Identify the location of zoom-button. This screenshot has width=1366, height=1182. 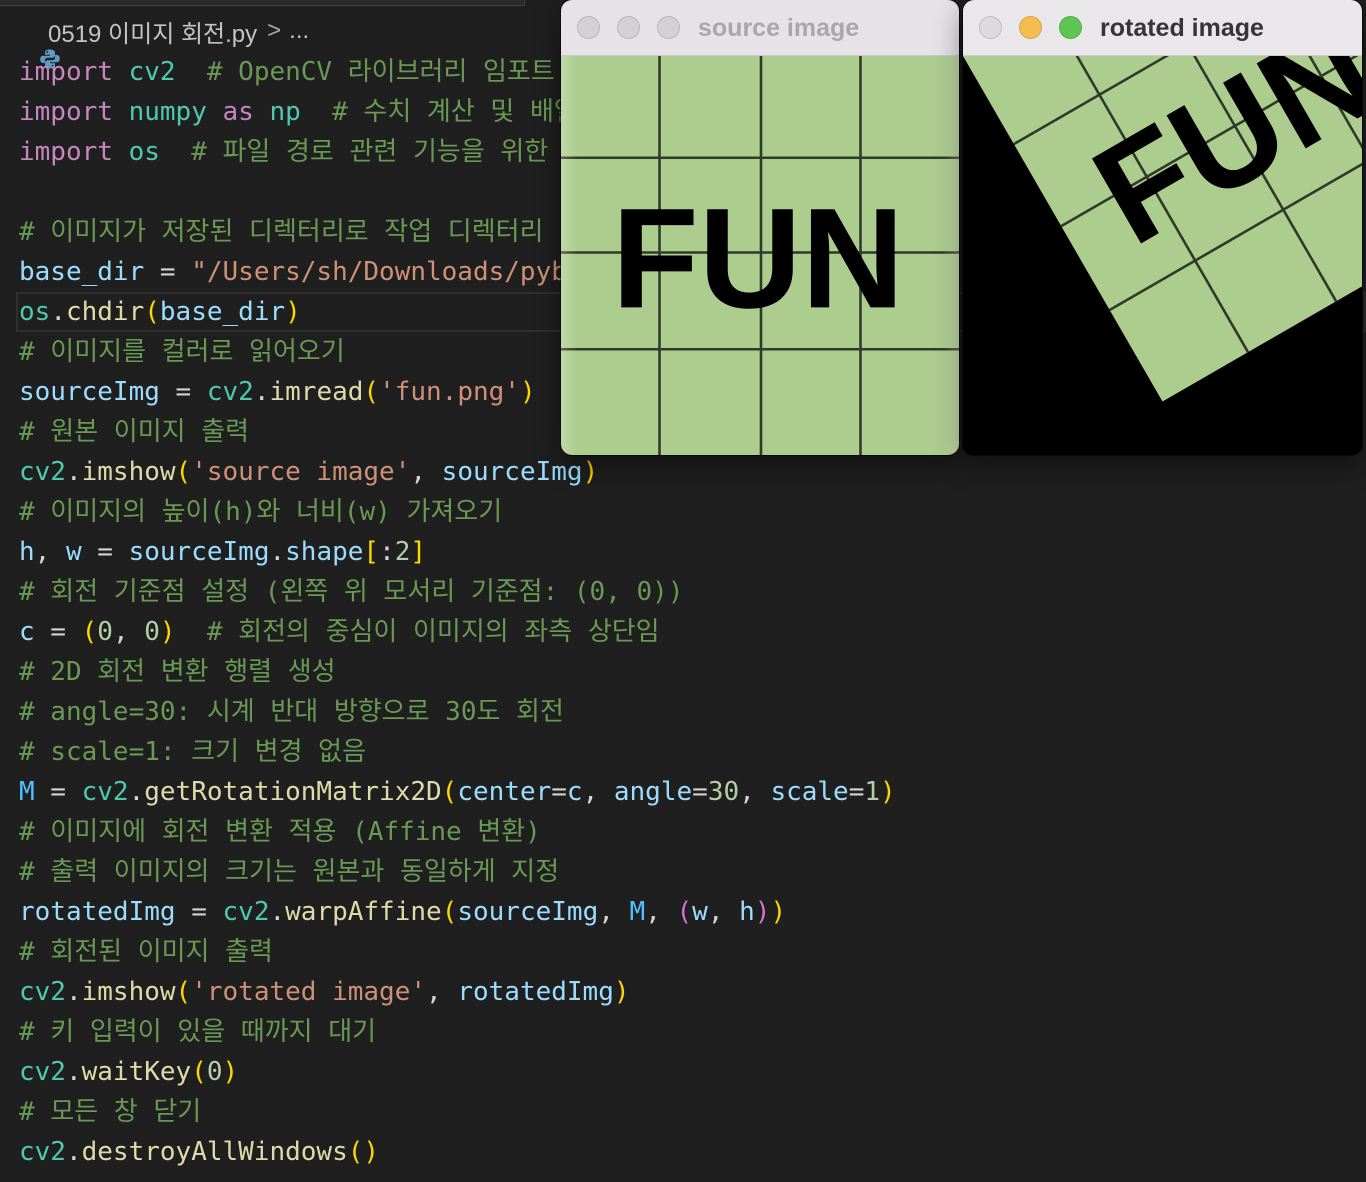
(668, 27).